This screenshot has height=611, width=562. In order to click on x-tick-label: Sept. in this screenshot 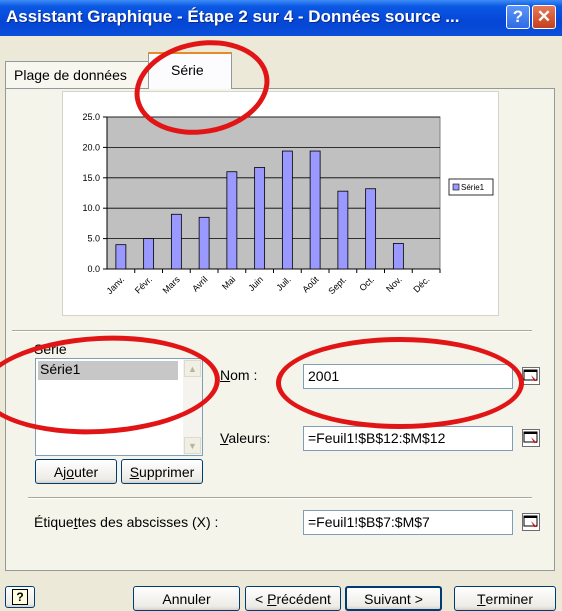, I will do `click(337, 285)`.